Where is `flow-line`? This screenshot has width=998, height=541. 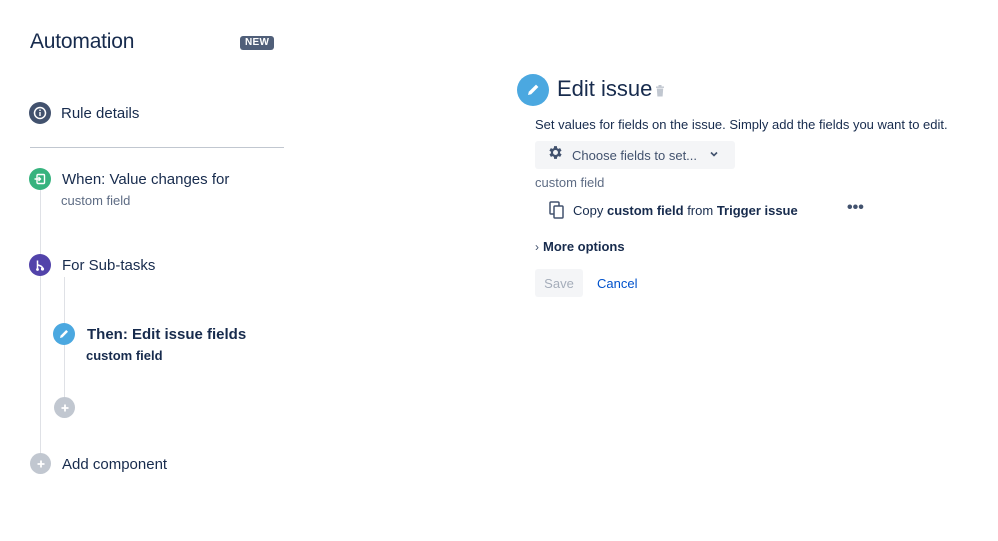
flow-line is located at coordinates (40, 327).